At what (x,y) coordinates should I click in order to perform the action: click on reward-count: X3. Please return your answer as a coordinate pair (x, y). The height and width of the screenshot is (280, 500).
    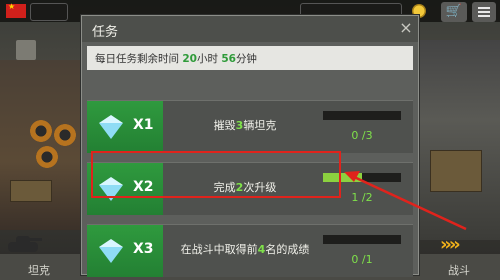
    Looking at the image, I should click on (143, 249).